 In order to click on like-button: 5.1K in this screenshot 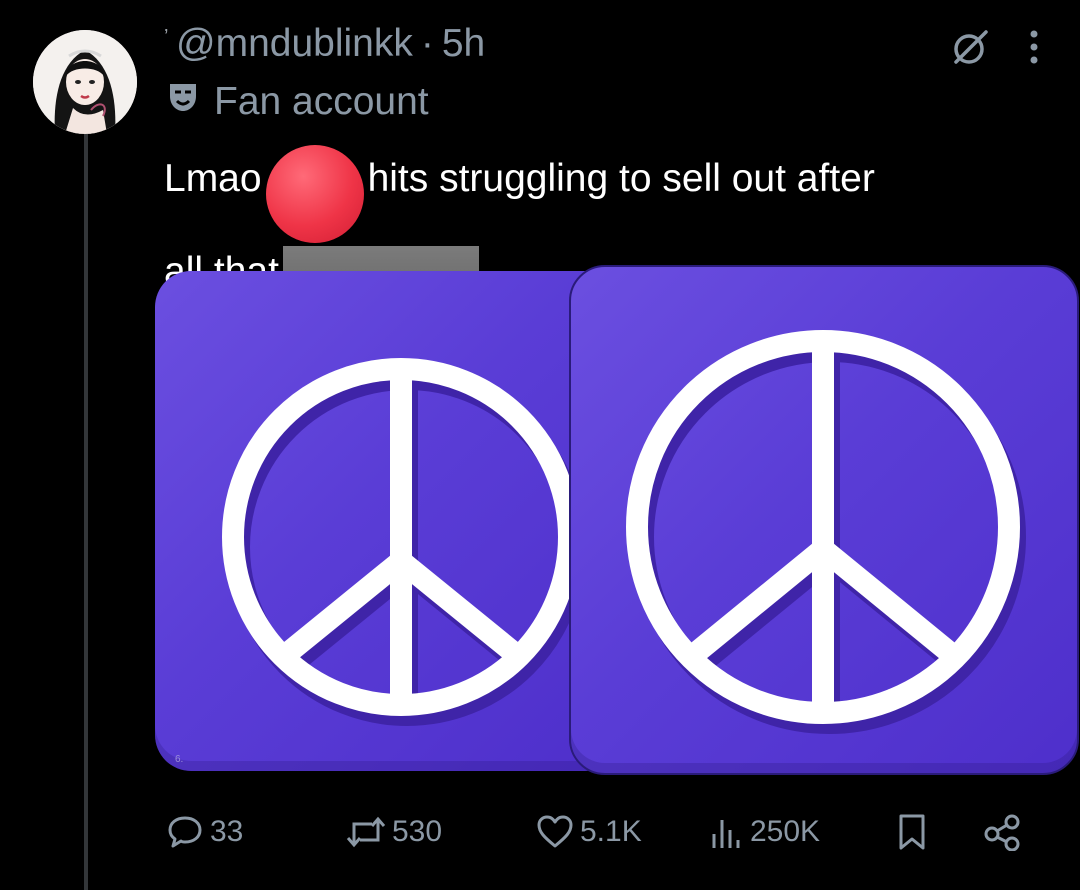, I will do `click(589, 832)`.